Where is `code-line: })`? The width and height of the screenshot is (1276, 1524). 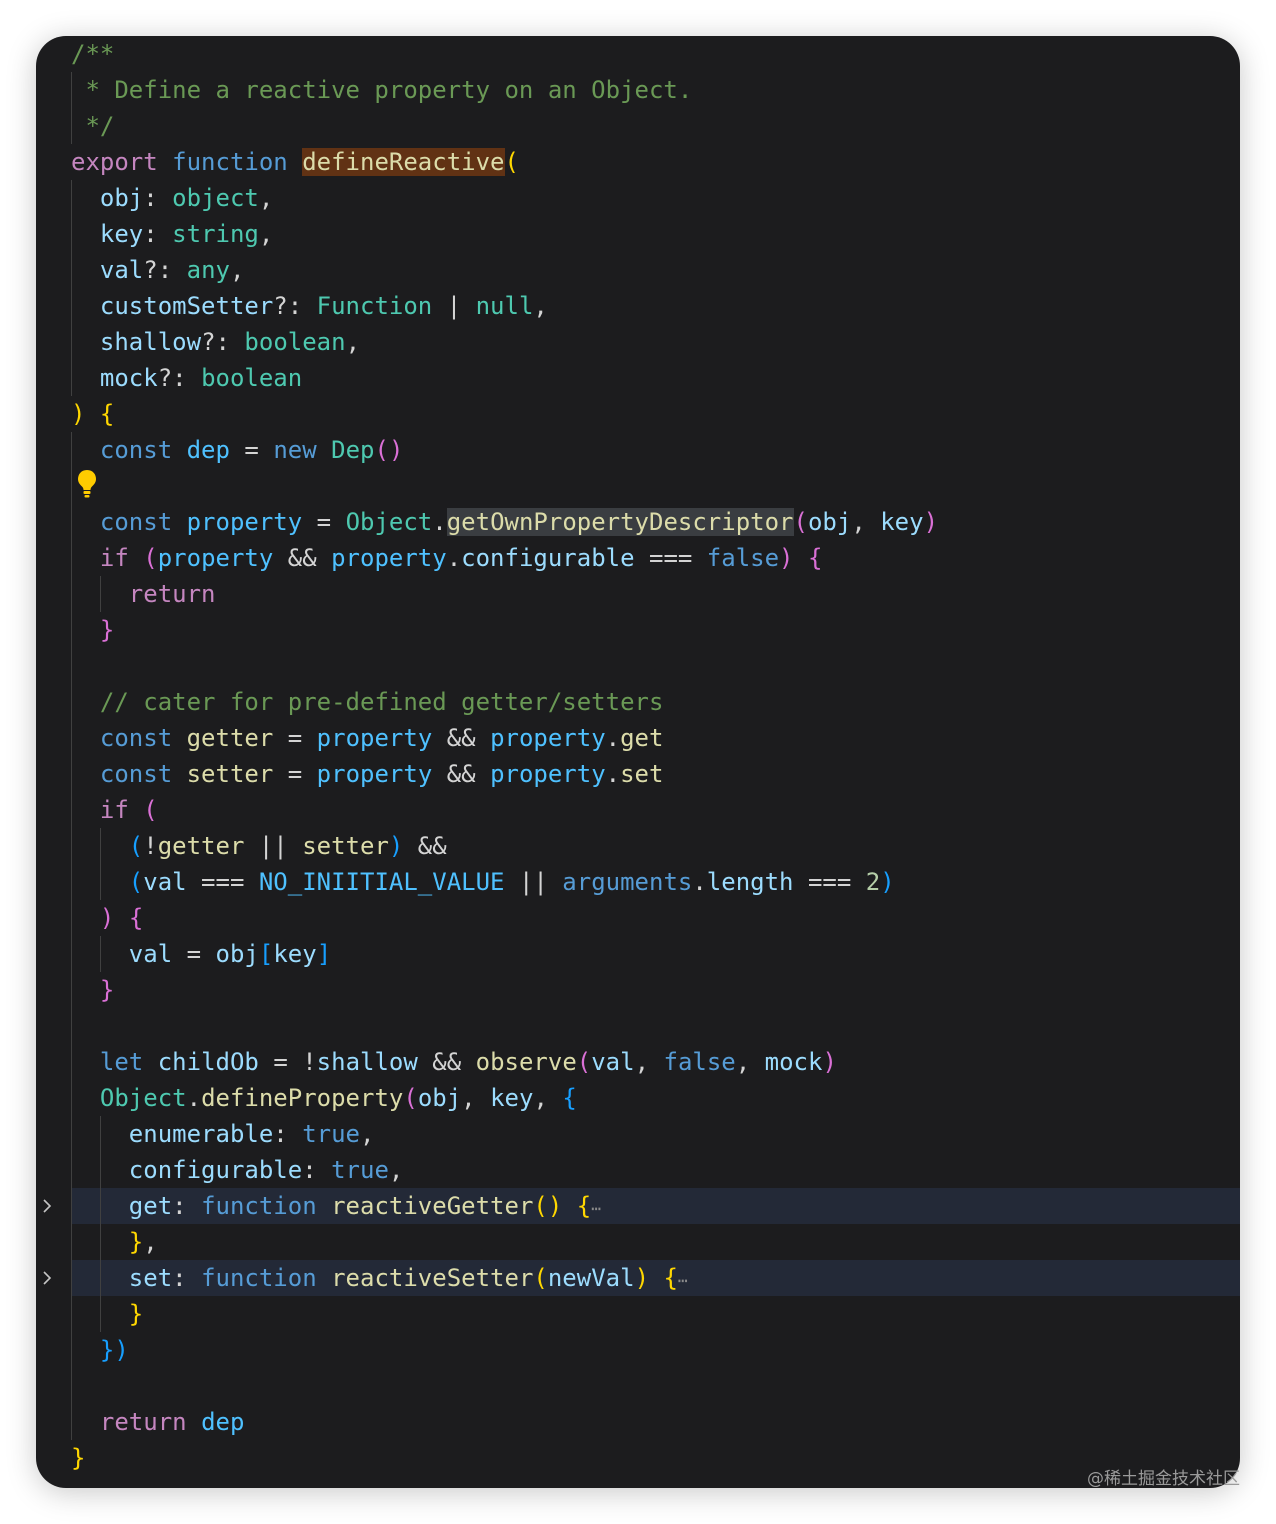 code-line: }) is located at coordinates (638, 1350).